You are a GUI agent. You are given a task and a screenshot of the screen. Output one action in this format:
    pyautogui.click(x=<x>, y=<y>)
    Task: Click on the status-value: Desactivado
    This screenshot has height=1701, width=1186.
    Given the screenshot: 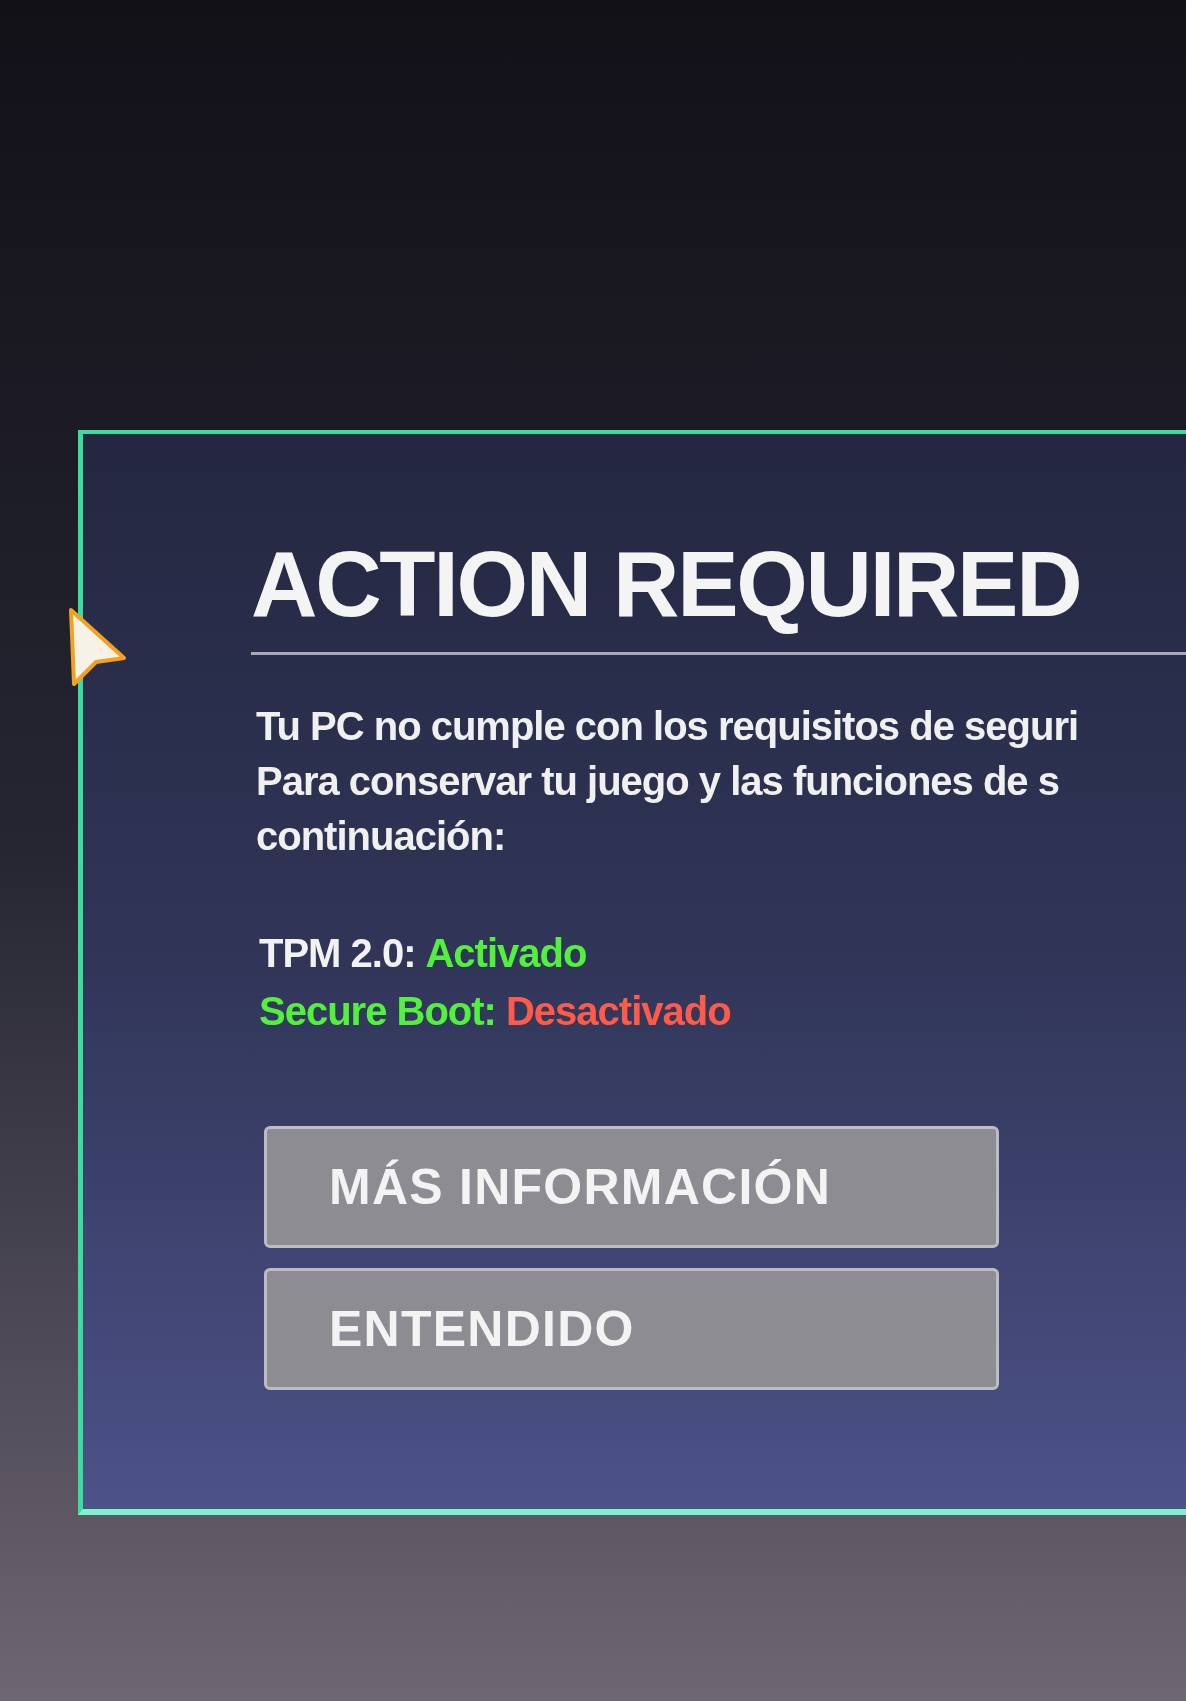 What is the action you would take?
    pyautogui.click(x=618, y=1011)
    